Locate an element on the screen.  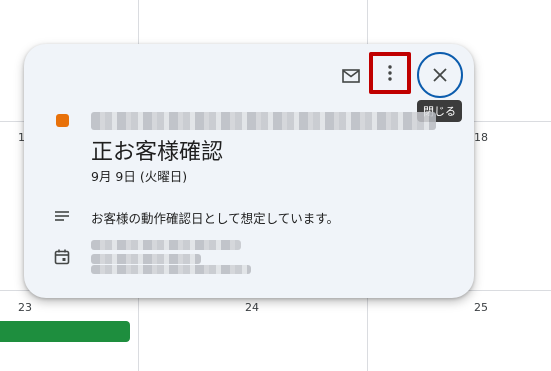
notes-icon is located at coordinates (62, 216).